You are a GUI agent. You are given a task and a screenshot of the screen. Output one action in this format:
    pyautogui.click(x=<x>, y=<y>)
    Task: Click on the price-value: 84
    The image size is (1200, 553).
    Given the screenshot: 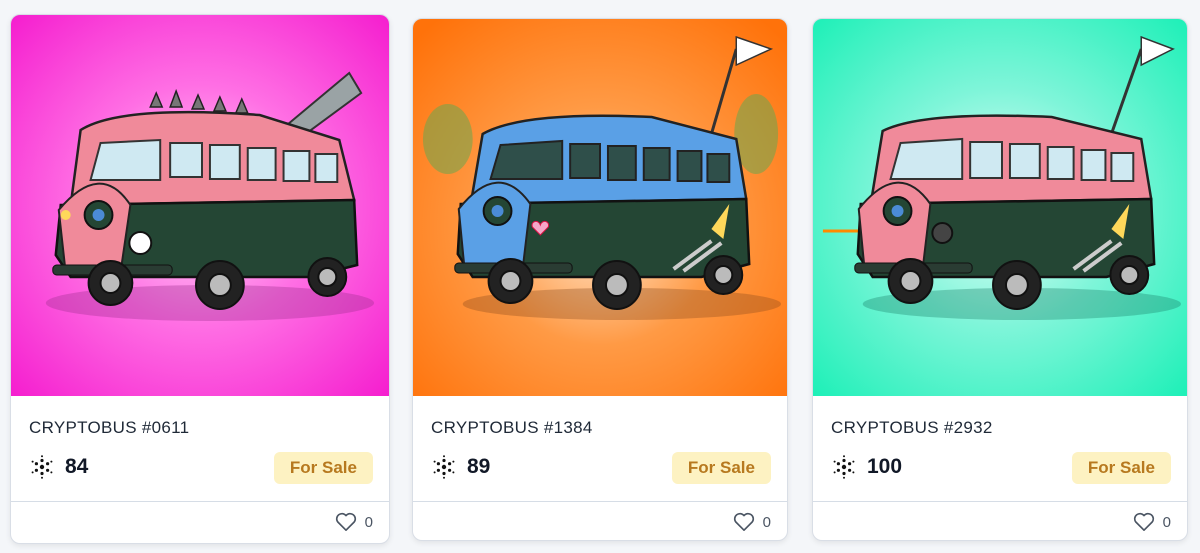 What is the action you would take?
    pyautogui.click(x=77, y=466)
    